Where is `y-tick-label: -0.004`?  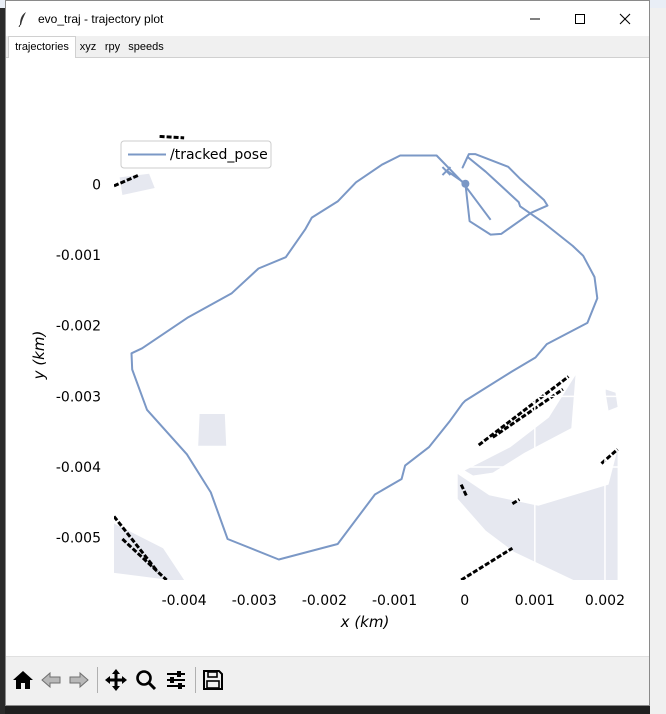
y-tick-label: -0.004 is located at coordinates (78, 468).